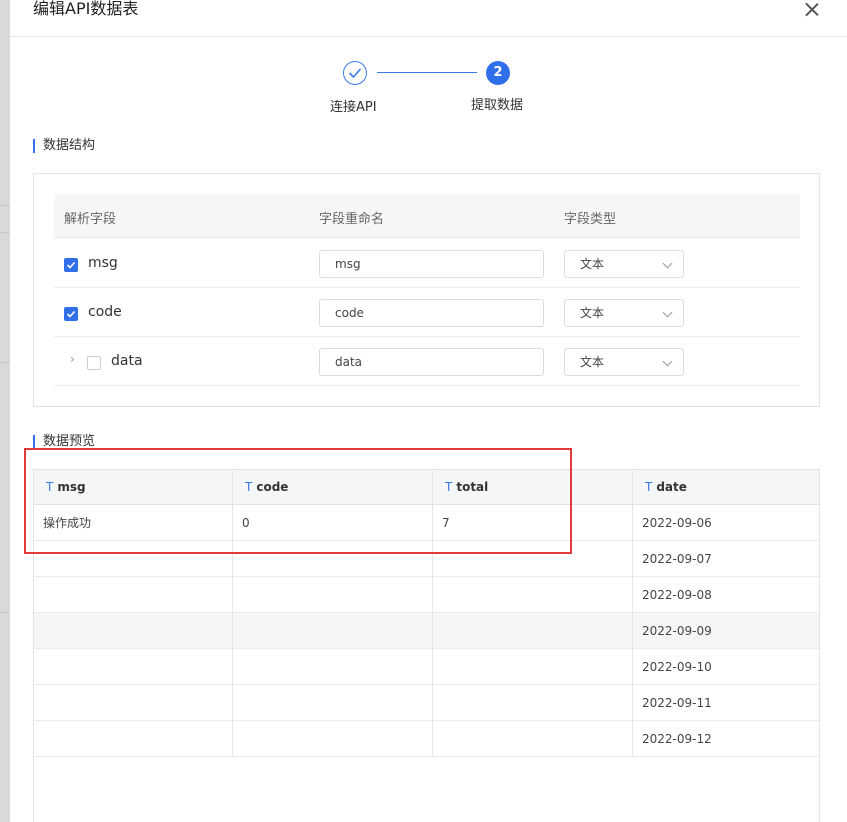 The width and height of the screenshot is (847, 822). What do you see at coordinates (90, 219) in the screenshot?
I see `header-field: 解析字段` at bounding box center [90, 219].